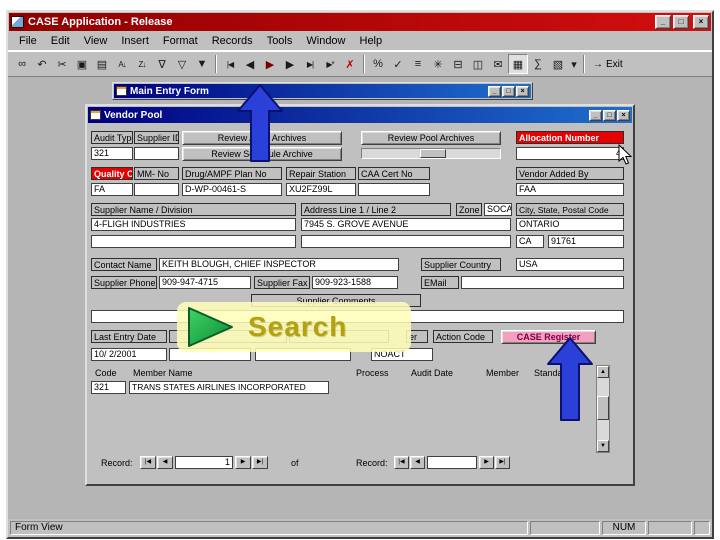 Image resolution: width=720 pixels, height=540 pixels. What do you see at coordinates (230, 64) in the screenshot?
I see `first-record-icon: |◀` at bounding box center [230, 64].